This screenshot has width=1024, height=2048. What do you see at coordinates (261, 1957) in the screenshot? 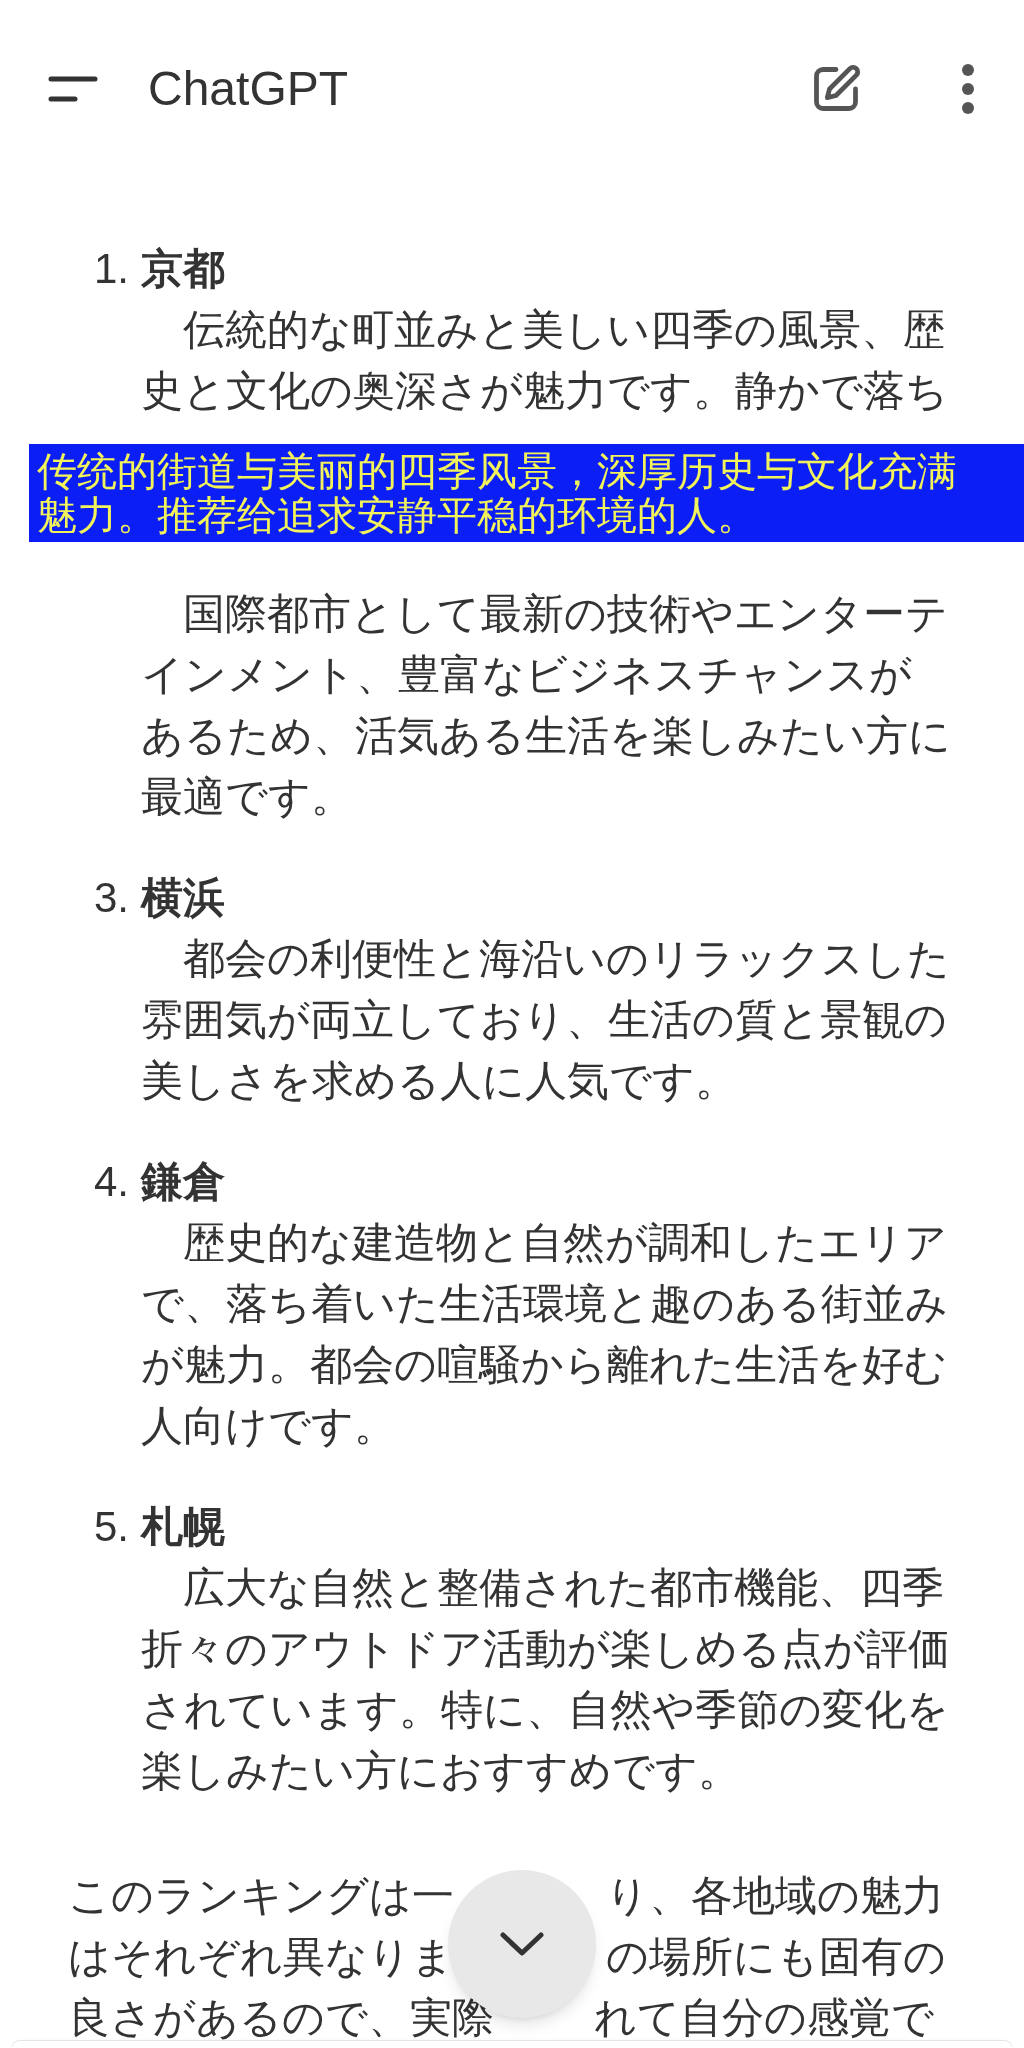
I see `closing-text: はそれぞれ異なりま` at bounding box center [261, 1957].